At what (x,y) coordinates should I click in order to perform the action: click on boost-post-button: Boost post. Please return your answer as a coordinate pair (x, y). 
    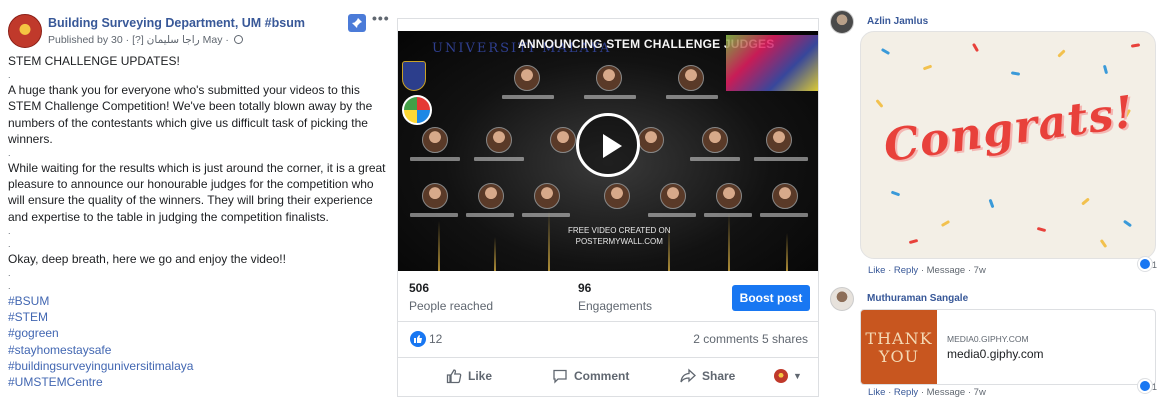
    Looking at the image, I should click on (771, 298).